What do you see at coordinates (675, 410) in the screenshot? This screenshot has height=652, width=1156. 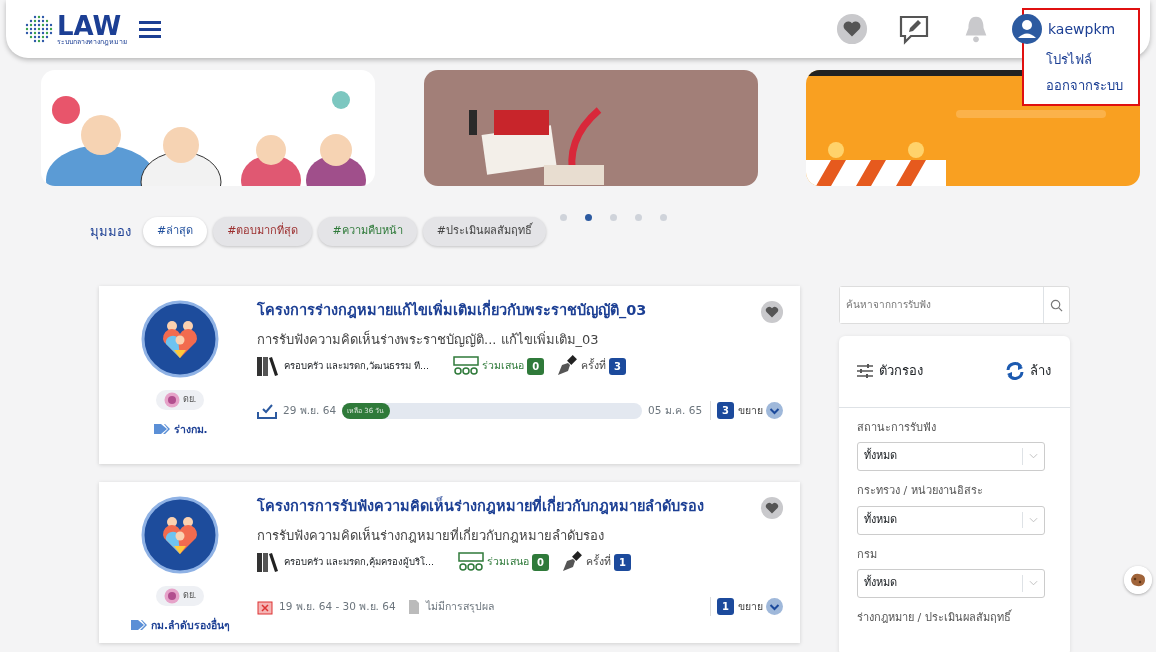 I see `end-date: 05 ม.ค. 65` at bounding box center [675, 410].